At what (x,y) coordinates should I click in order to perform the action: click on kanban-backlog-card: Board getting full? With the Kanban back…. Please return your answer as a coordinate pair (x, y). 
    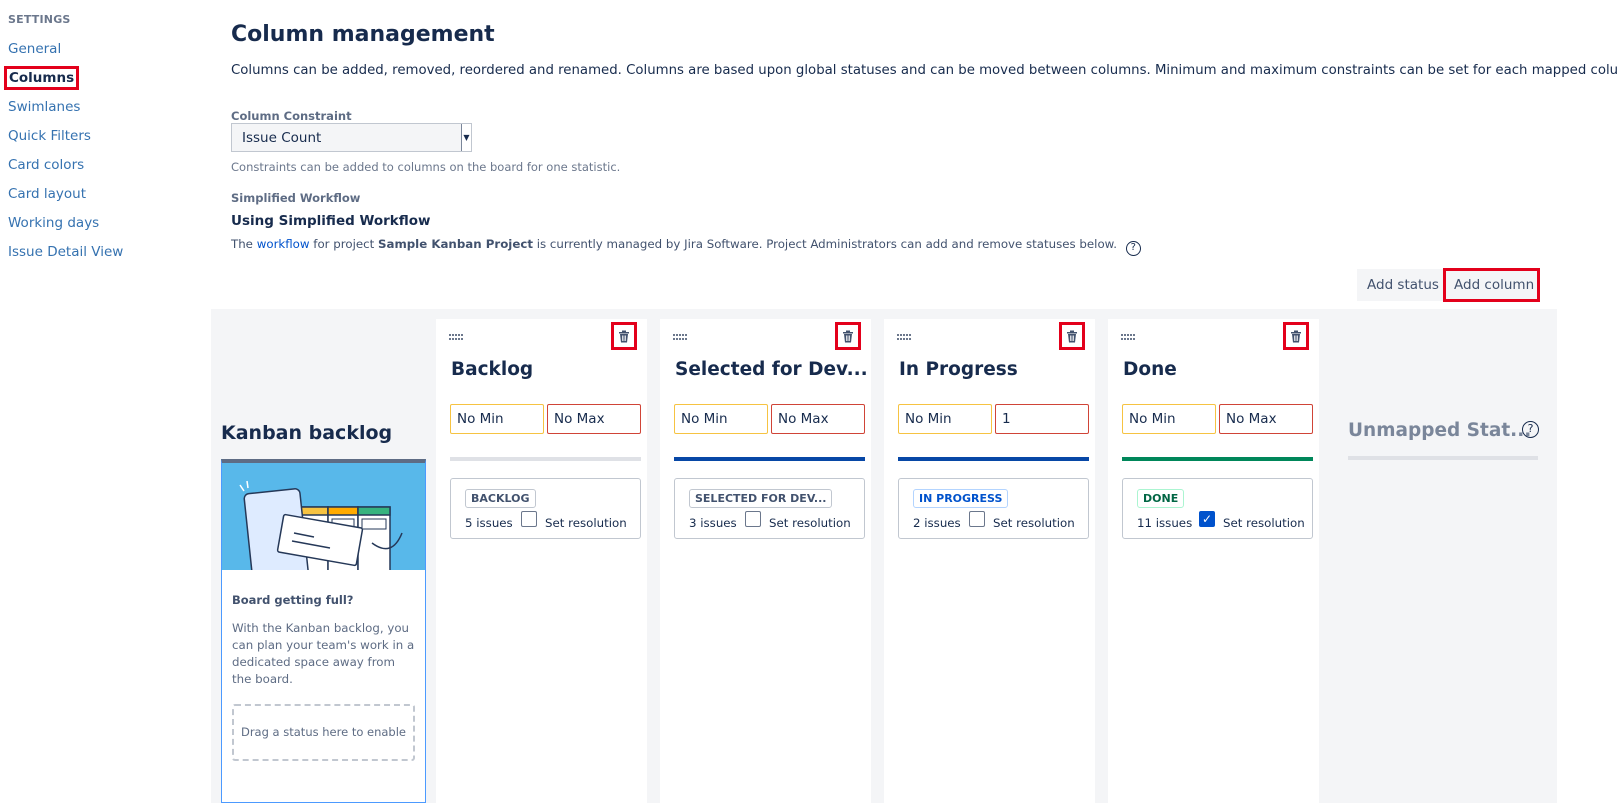
    Looking at the image, I should click on (323, 631).